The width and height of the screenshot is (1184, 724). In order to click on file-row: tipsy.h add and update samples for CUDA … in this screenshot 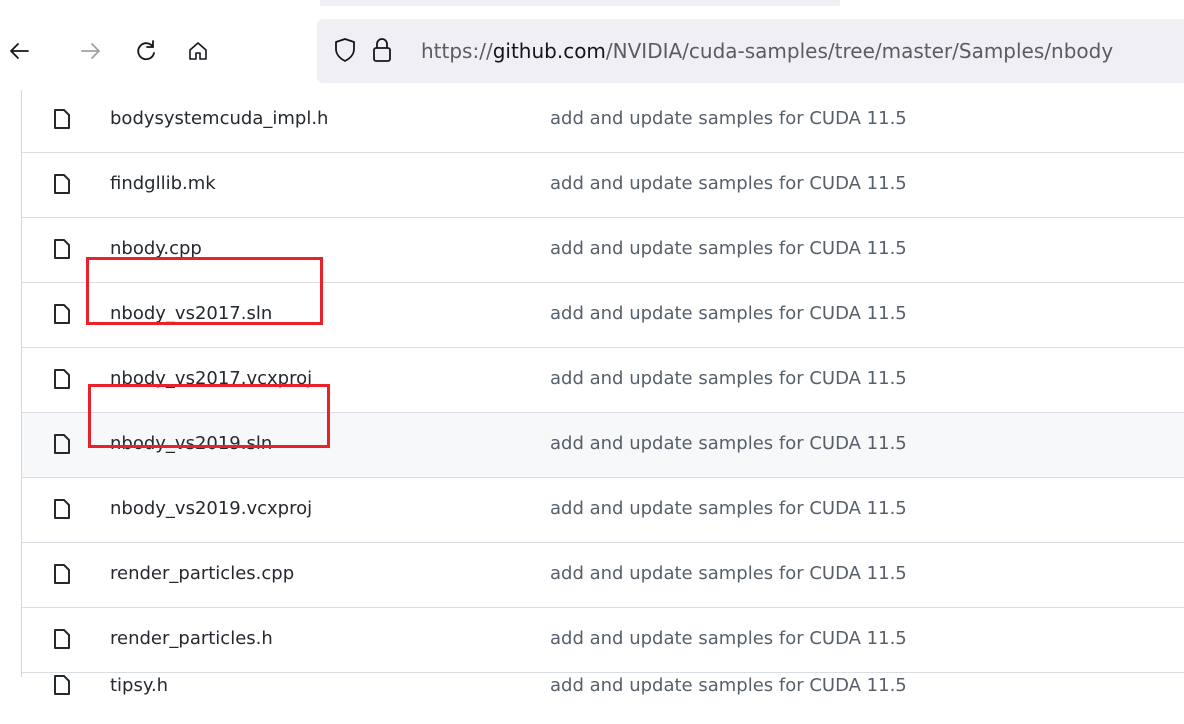, I will do `click(603, 691)`.